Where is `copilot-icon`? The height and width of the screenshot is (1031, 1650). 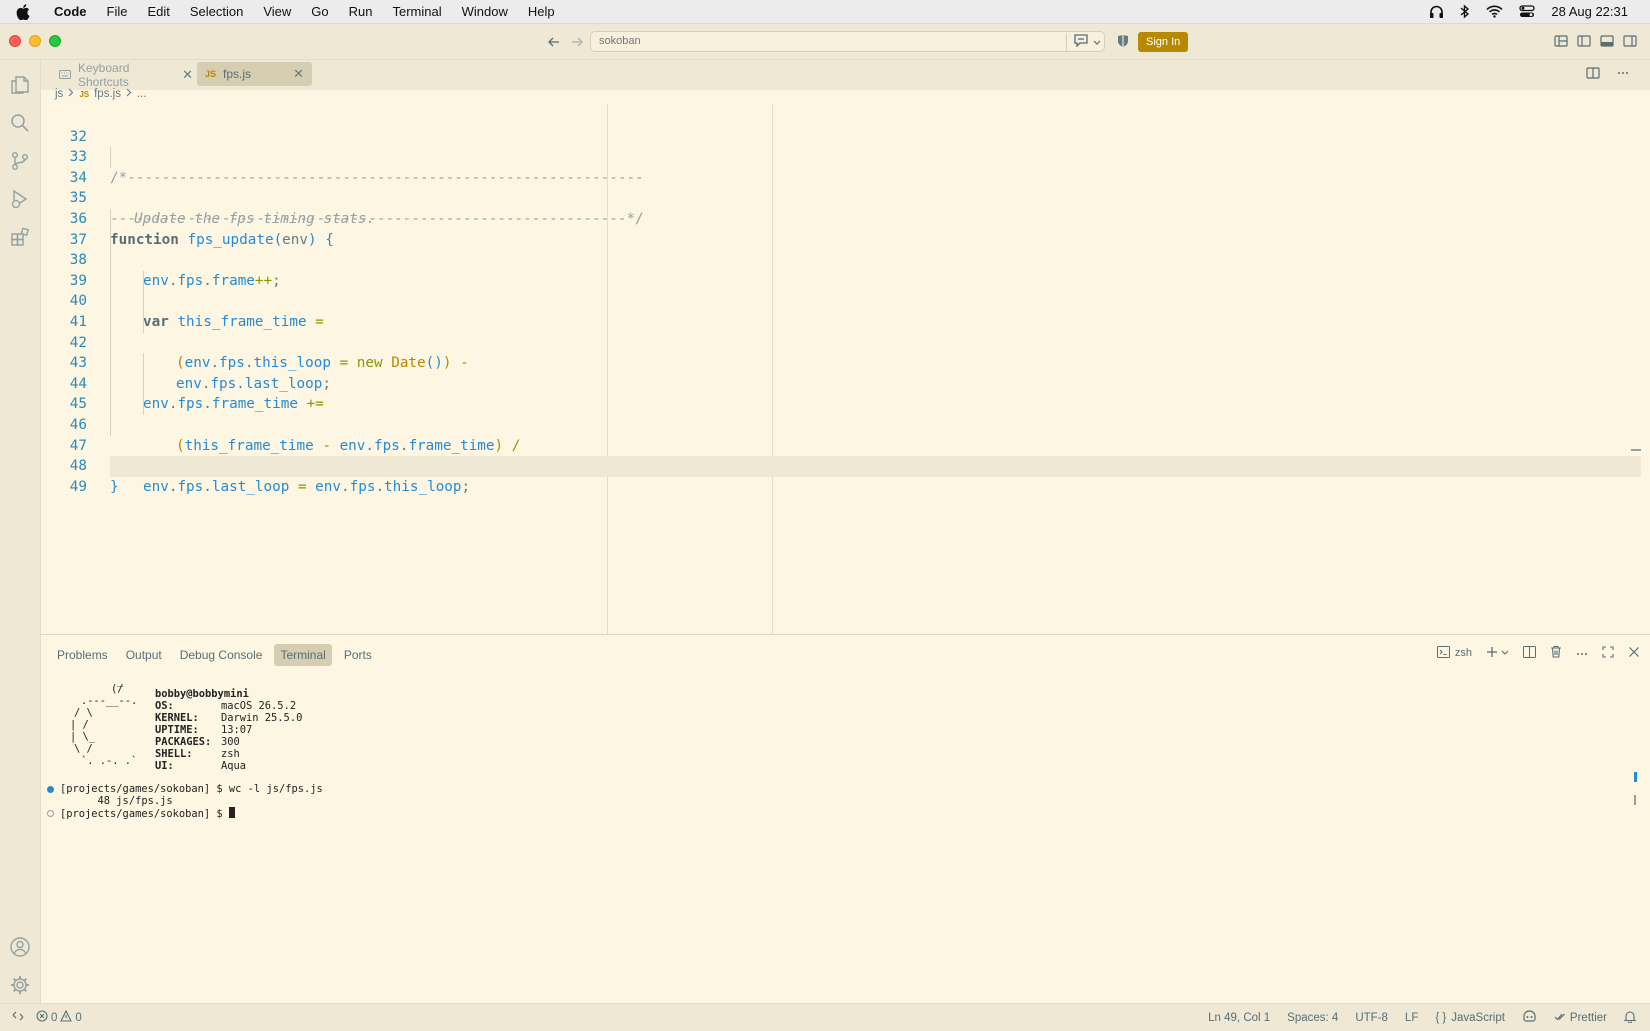 copilot-icon is located at coordinates (1529, 1017).